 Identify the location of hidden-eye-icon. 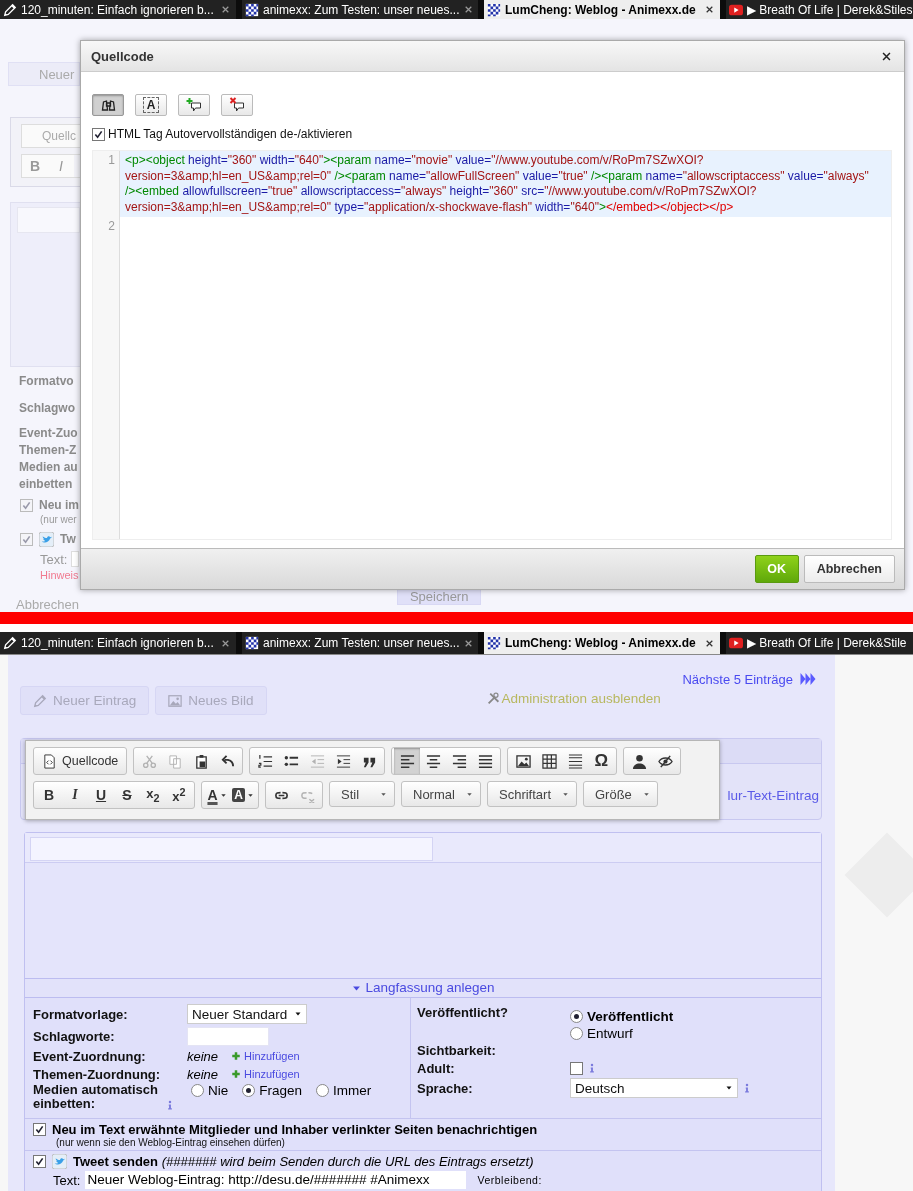
(665, 761).